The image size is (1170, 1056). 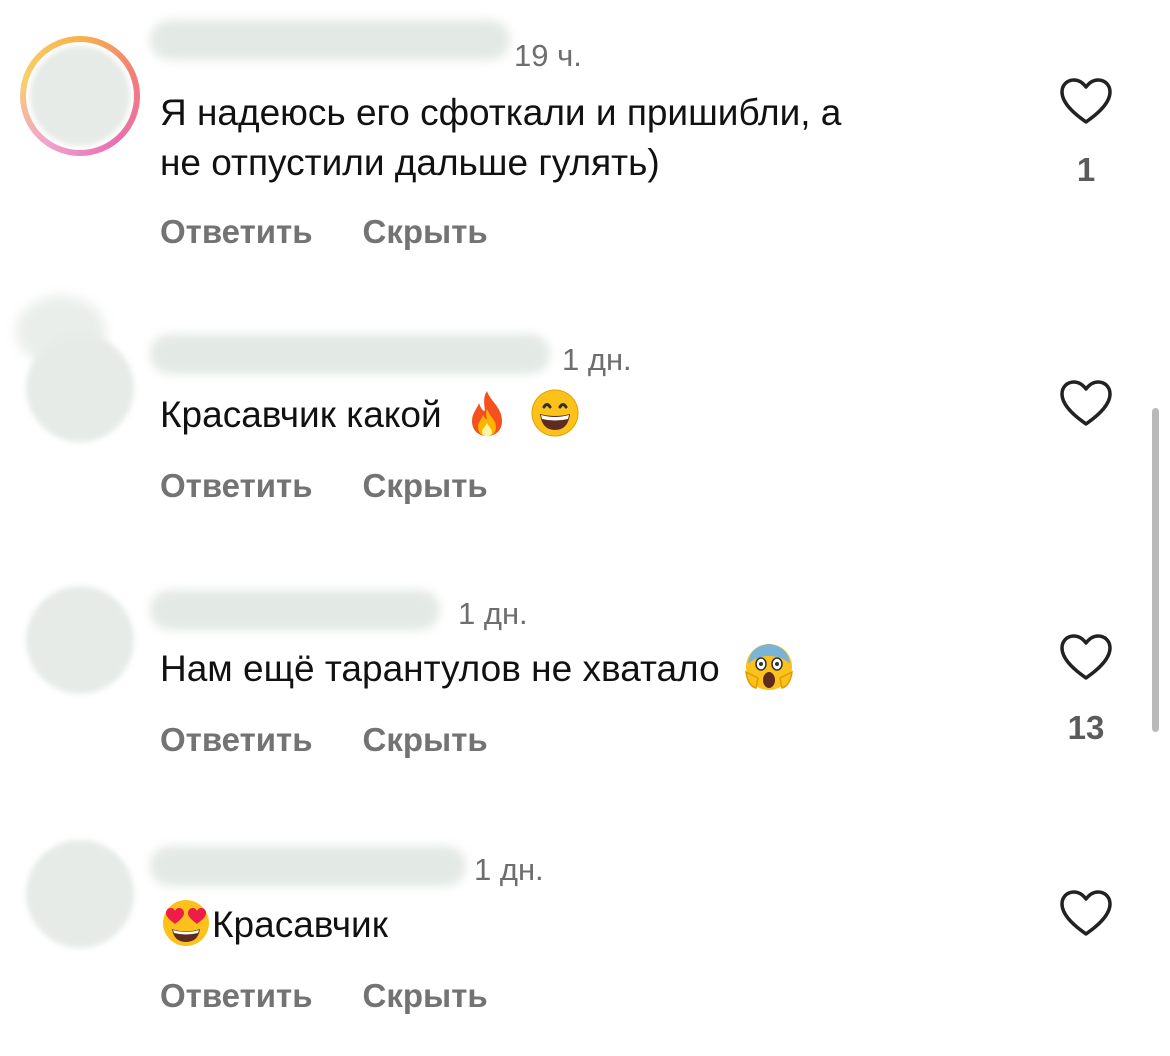 What do you see at coordinates (301, 414) in the screenshot?
I see `comment-text-content: Красавчик какой` at bounding box center [301, 414].